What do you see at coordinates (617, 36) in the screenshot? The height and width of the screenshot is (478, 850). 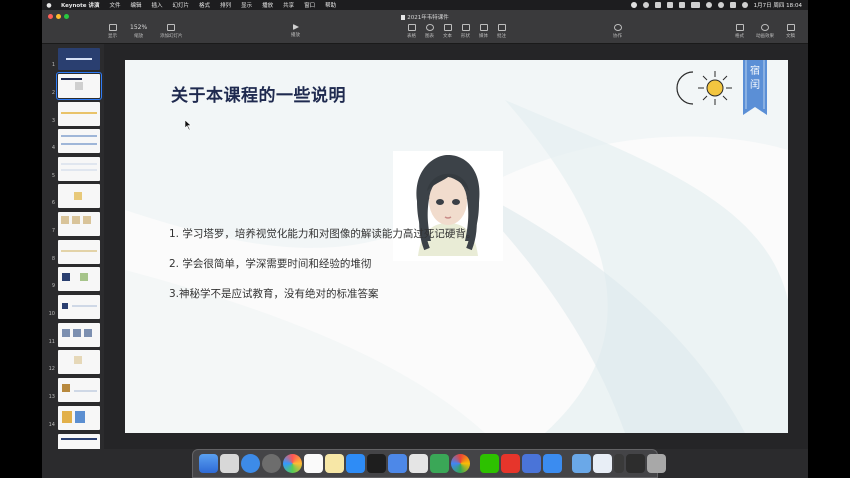 I see `collaborate-label: 协作` at bounding box center [617, 36].